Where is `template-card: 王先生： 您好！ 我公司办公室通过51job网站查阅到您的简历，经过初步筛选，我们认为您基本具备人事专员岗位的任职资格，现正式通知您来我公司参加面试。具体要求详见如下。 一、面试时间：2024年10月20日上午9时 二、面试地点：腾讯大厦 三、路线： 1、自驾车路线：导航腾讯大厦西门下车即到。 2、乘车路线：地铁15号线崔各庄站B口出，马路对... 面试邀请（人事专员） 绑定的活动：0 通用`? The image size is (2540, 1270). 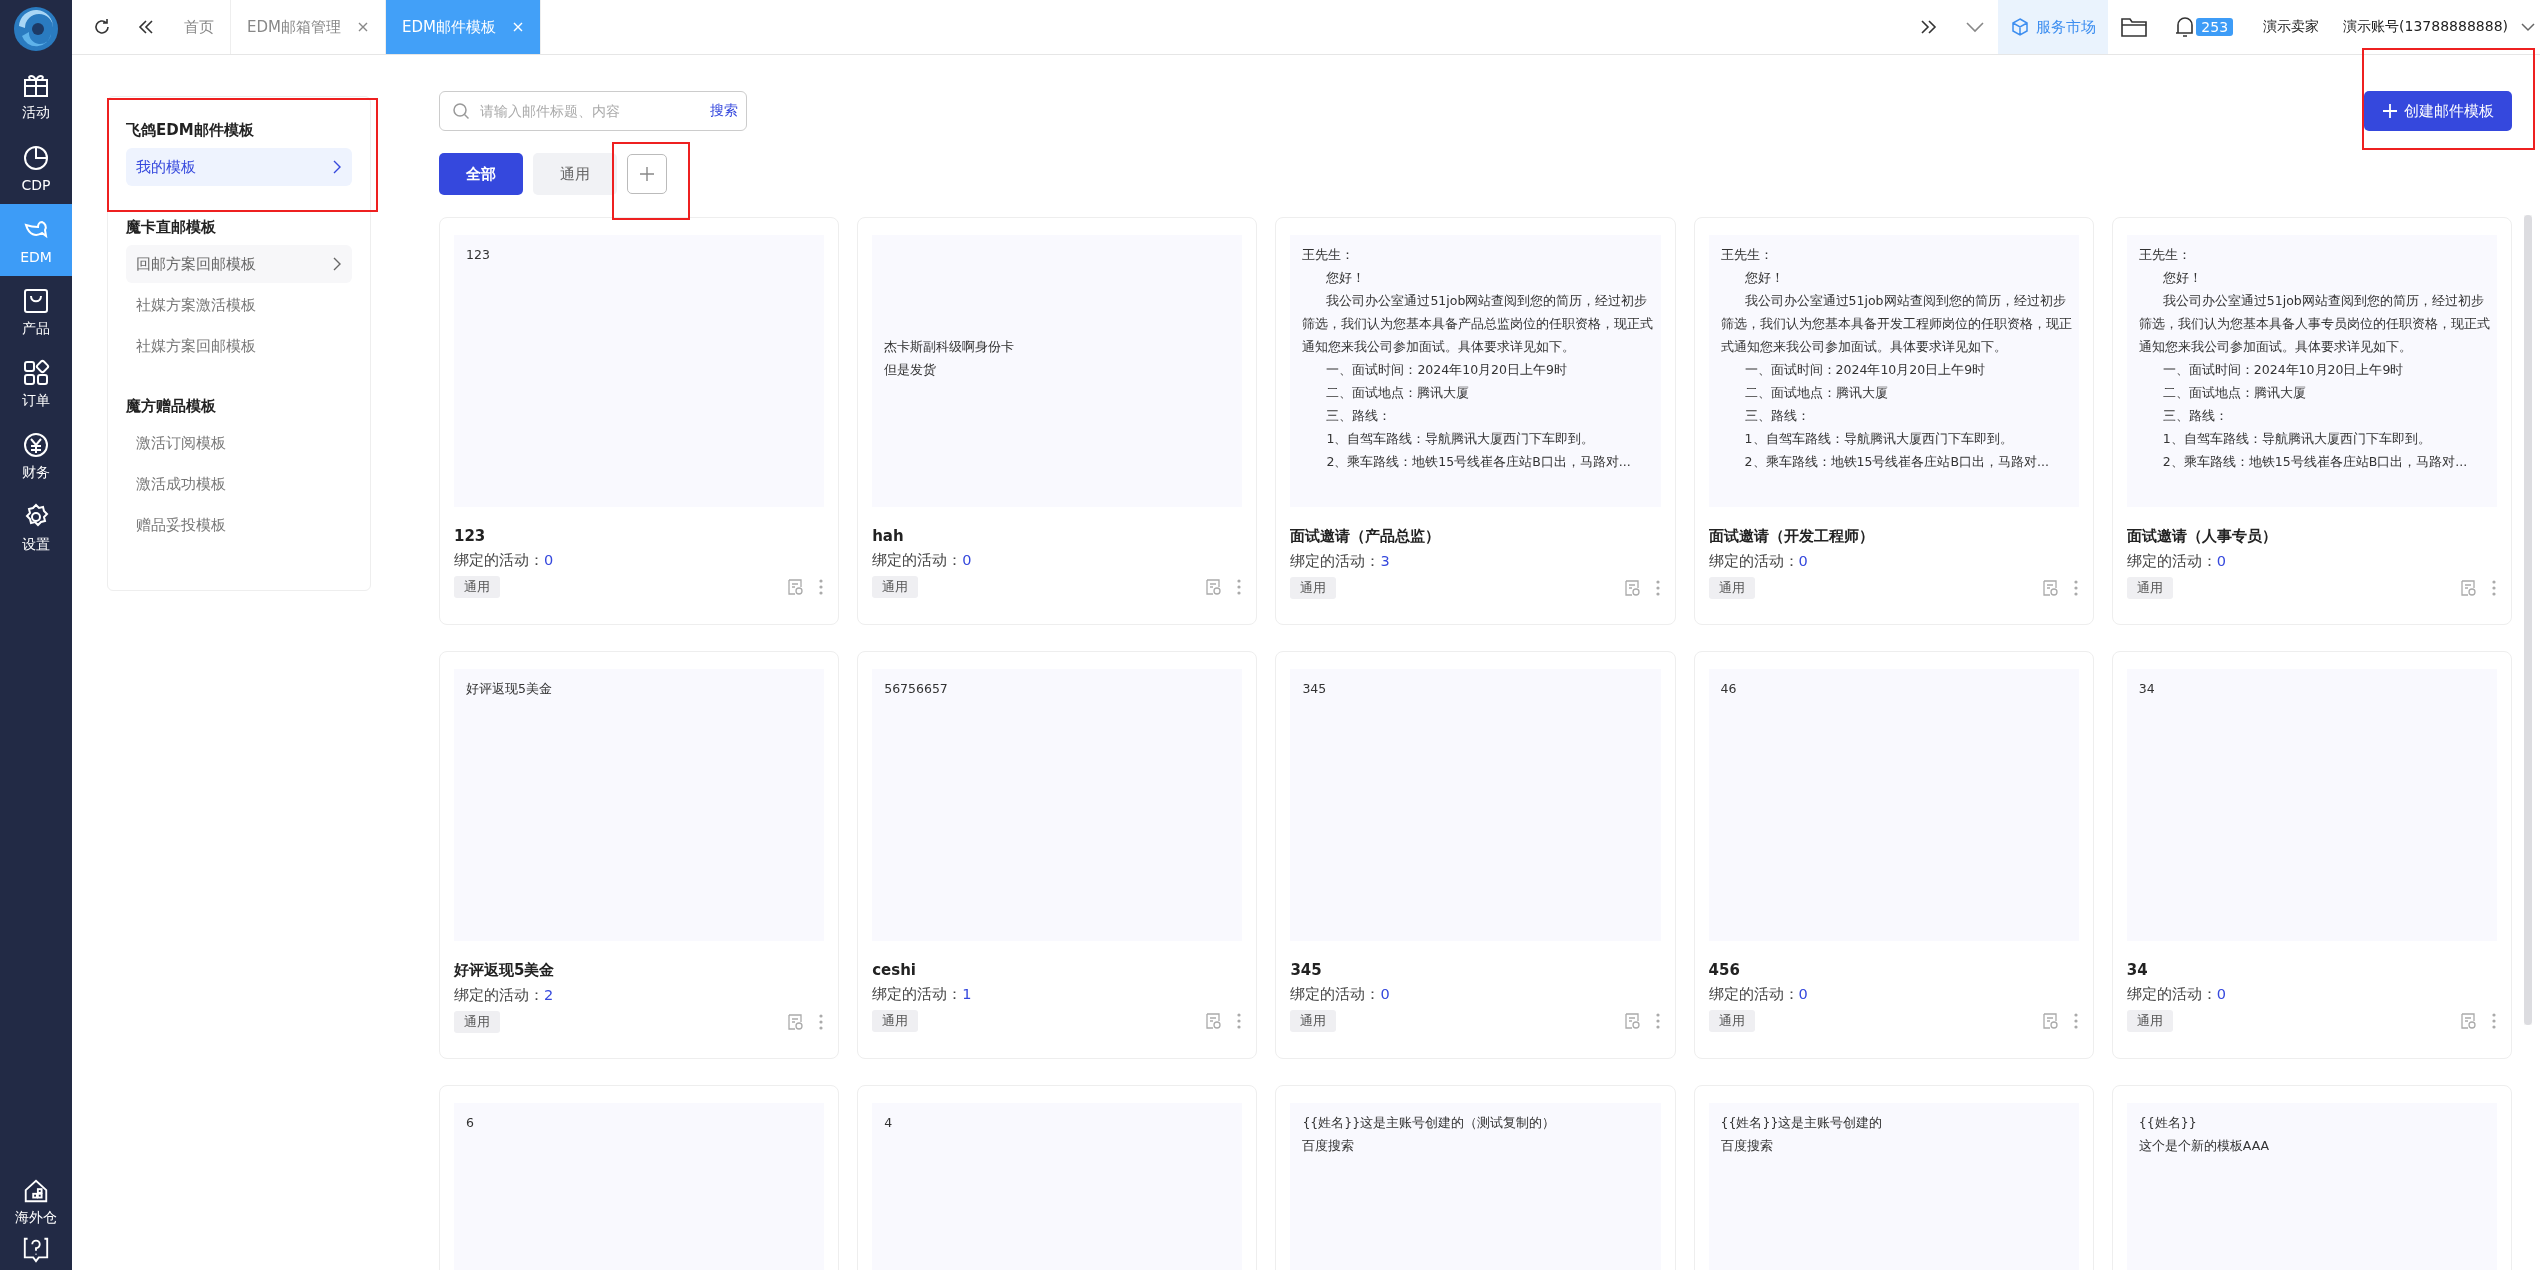 template-card: 王先生： 您好！ 我公司办公室通过51job网站查阅到您的简历，经过初步筛选，我们认为您基本具备人事专员岗位的任职资格，现正式通知您来我公司参加面试。具体要求详见如下。 一、面试时间：2024年10月20日上午9时 二、面试地点：腾讯大厦 三、路线： 1、自驾车路线：导航腾讯大厦西门下车即到。 2、乘车路线：地铁15号线崔各庄站B口出，马路对... 面试邀请（人事专员） 绑定的活动：0 通用 is located at coordinates (2311, 421).